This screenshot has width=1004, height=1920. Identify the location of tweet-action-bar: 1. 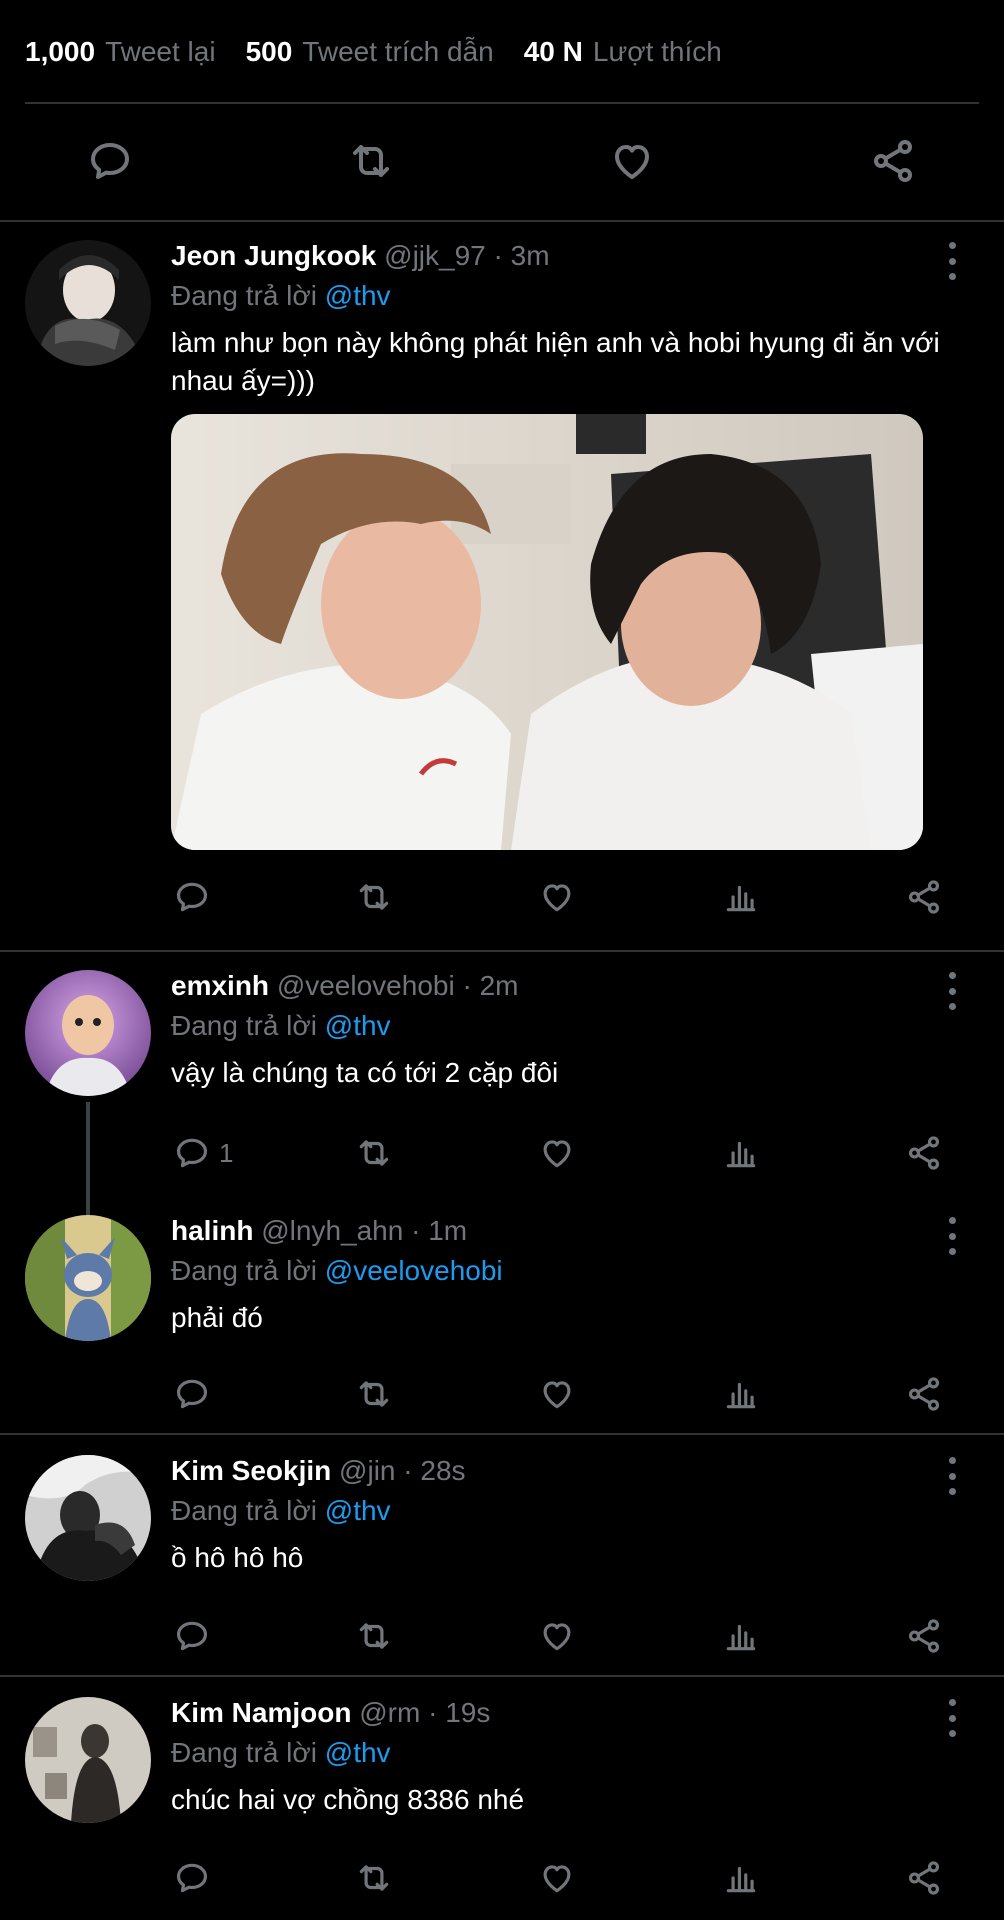
(502, 1153).